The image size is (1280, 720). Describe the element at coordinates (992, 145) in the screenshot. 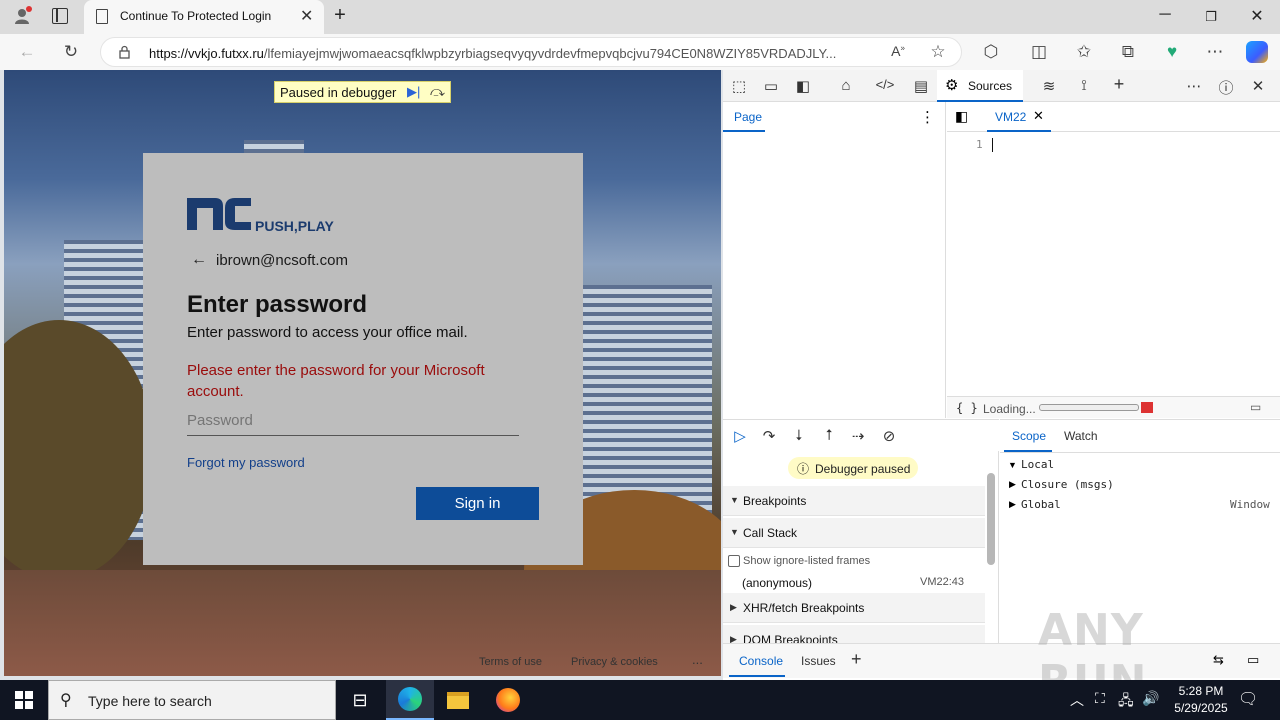

I see `text-cursor` at that location.